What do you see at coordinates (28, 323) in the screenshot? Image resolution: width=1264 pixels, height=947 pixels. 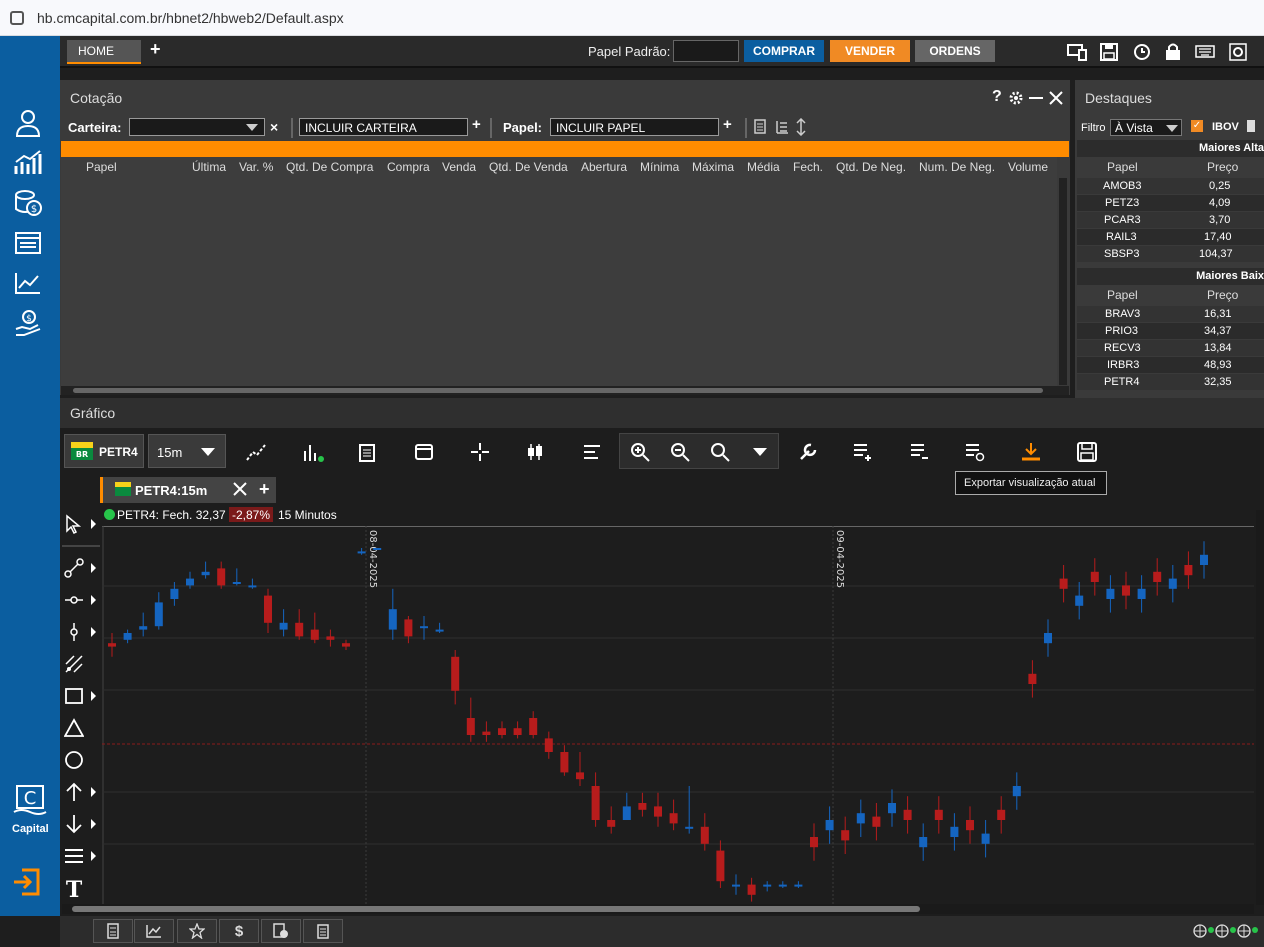 I see `hand-money-icon: $` at bounding box center [28, 323].